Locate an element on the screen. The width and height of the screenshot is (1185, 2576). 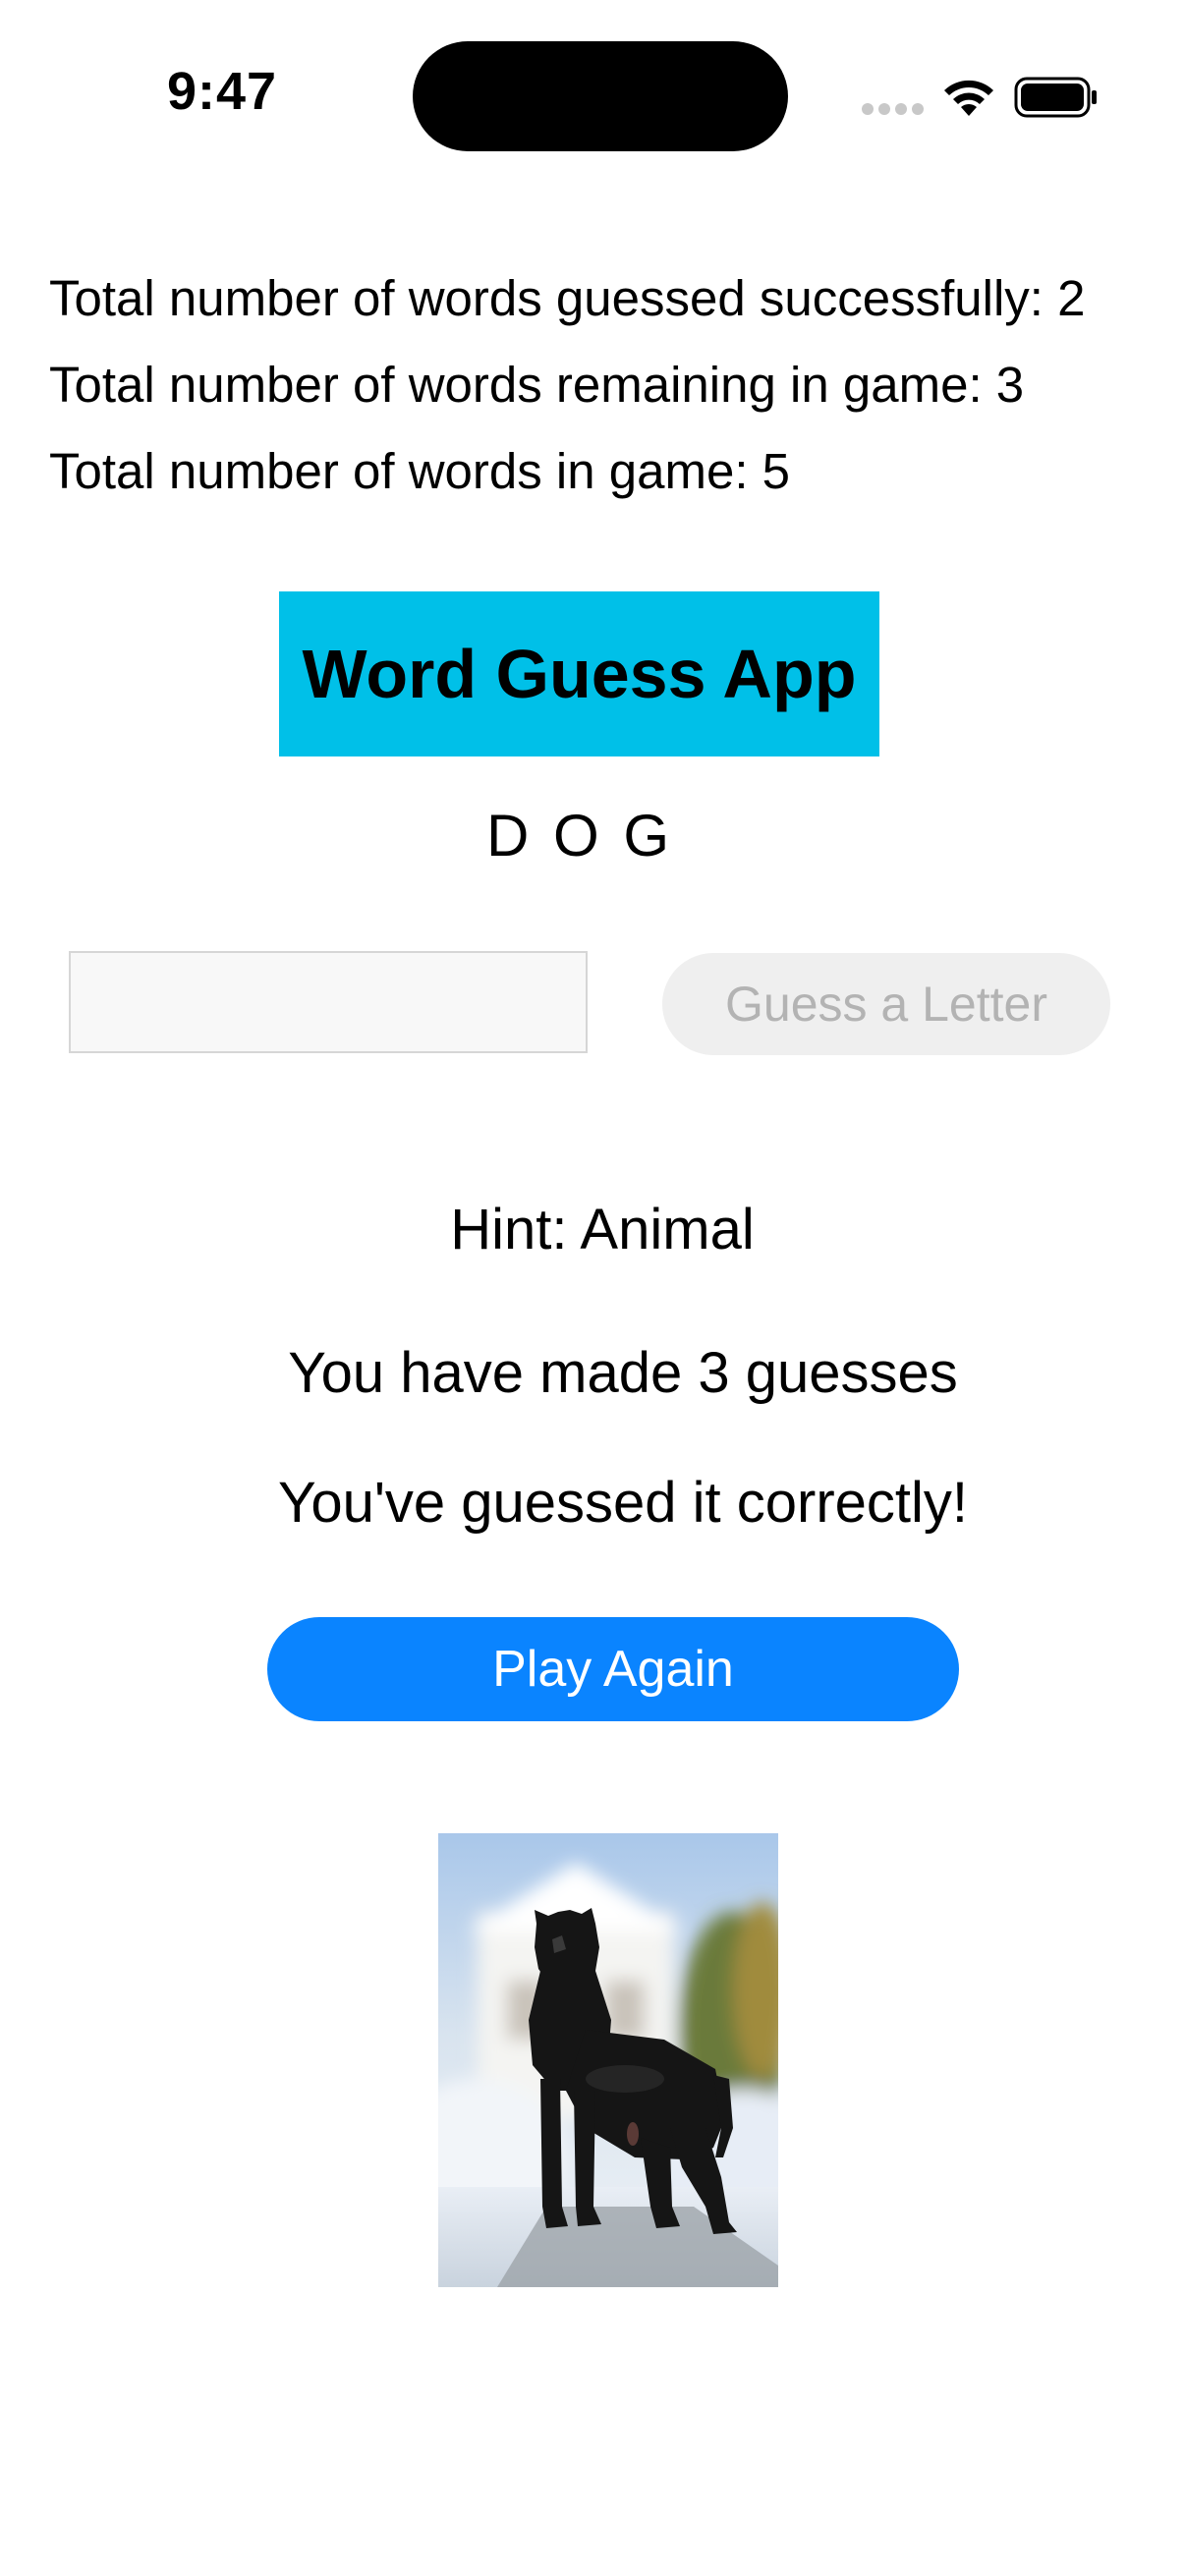
word-display: D O G is located at coordinates (579, 835).